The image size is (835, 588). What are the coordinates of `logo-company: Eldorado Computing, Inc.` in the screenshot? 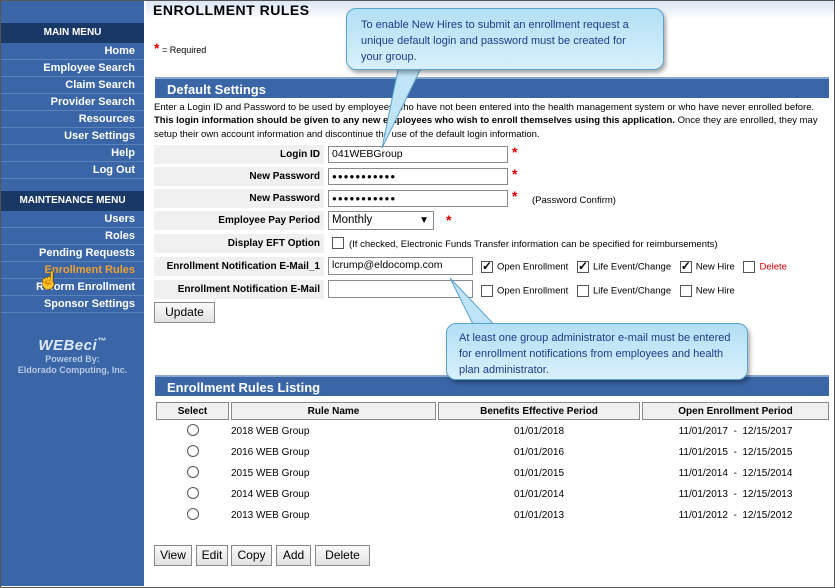 It's located at (72, 370).